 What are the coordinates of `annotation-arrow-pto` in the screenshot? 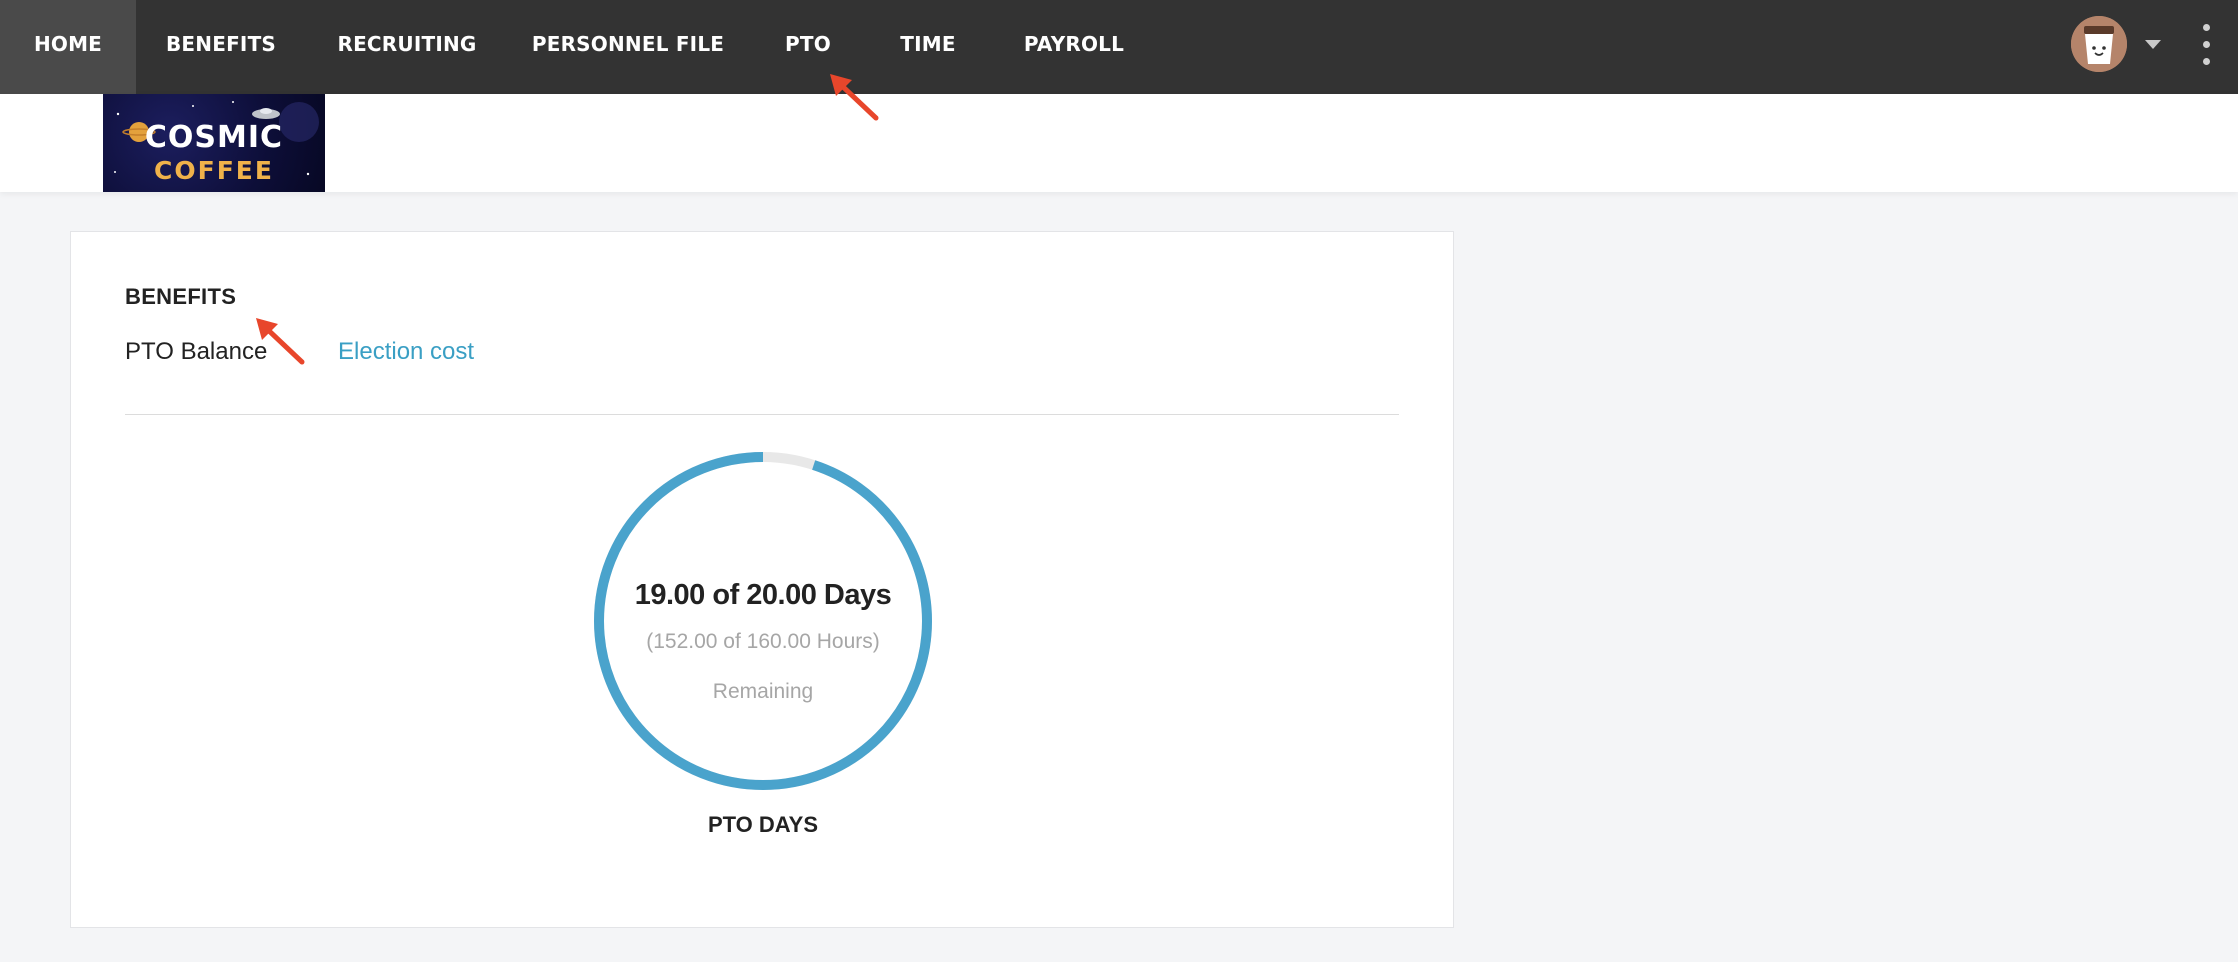 It's located at (854, 97).